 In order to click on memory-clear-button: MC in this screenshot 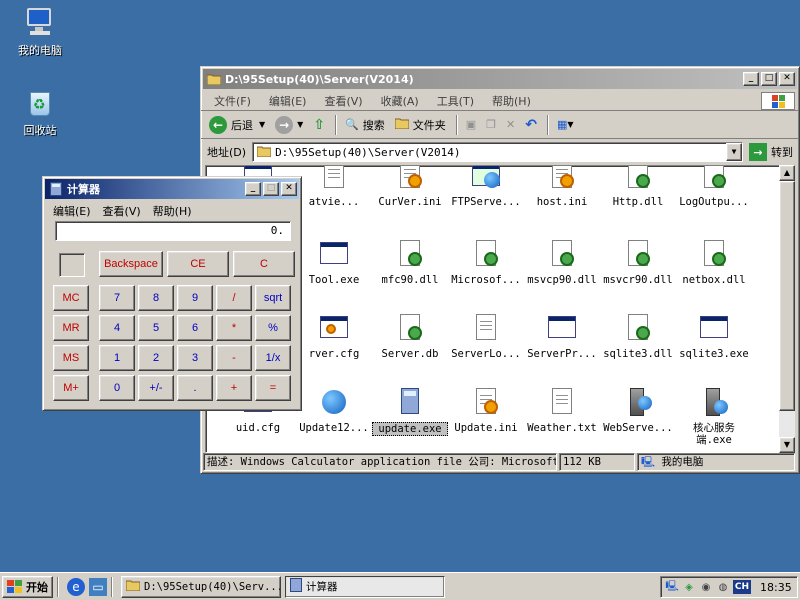, I will do `click(71, 298)`.